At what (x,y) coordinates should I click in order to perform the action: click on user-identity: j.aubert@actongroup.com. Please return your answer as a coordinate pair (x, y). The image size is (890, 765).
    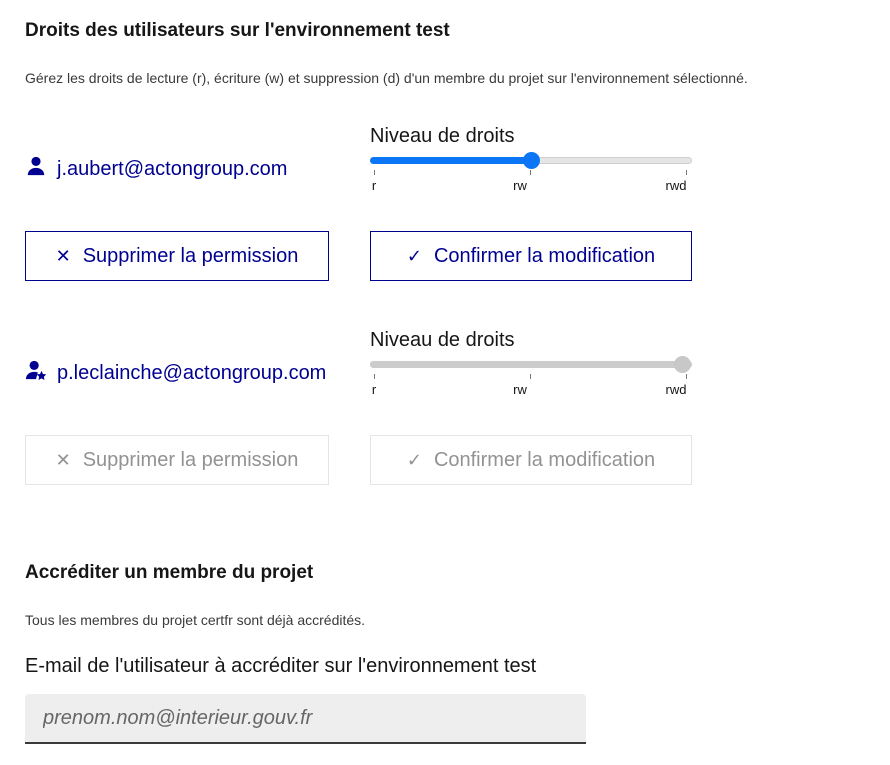
    Looking at the image, I should click on (156, 169).